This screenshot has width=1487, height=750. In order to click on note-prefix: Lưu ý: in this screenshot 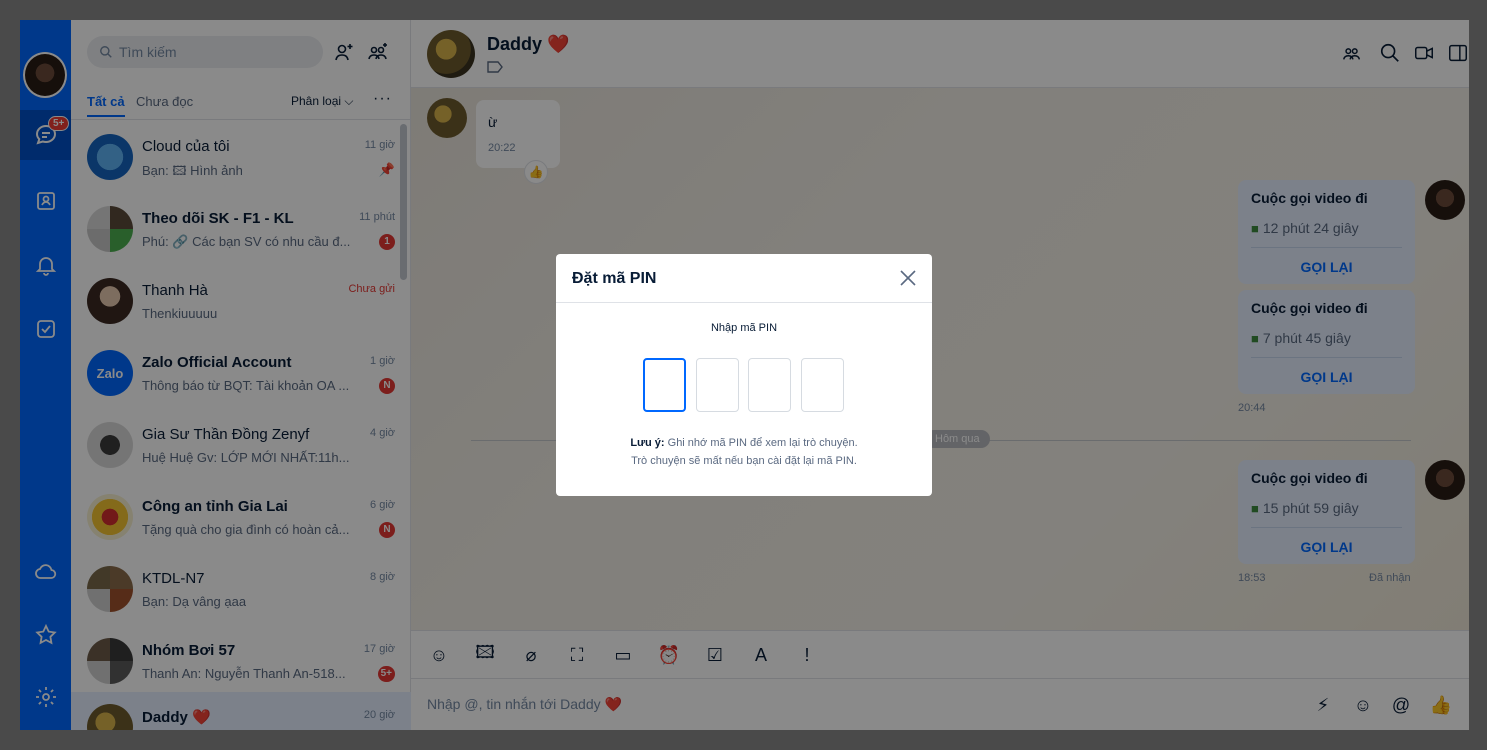, I will do `click(647, 443)`.